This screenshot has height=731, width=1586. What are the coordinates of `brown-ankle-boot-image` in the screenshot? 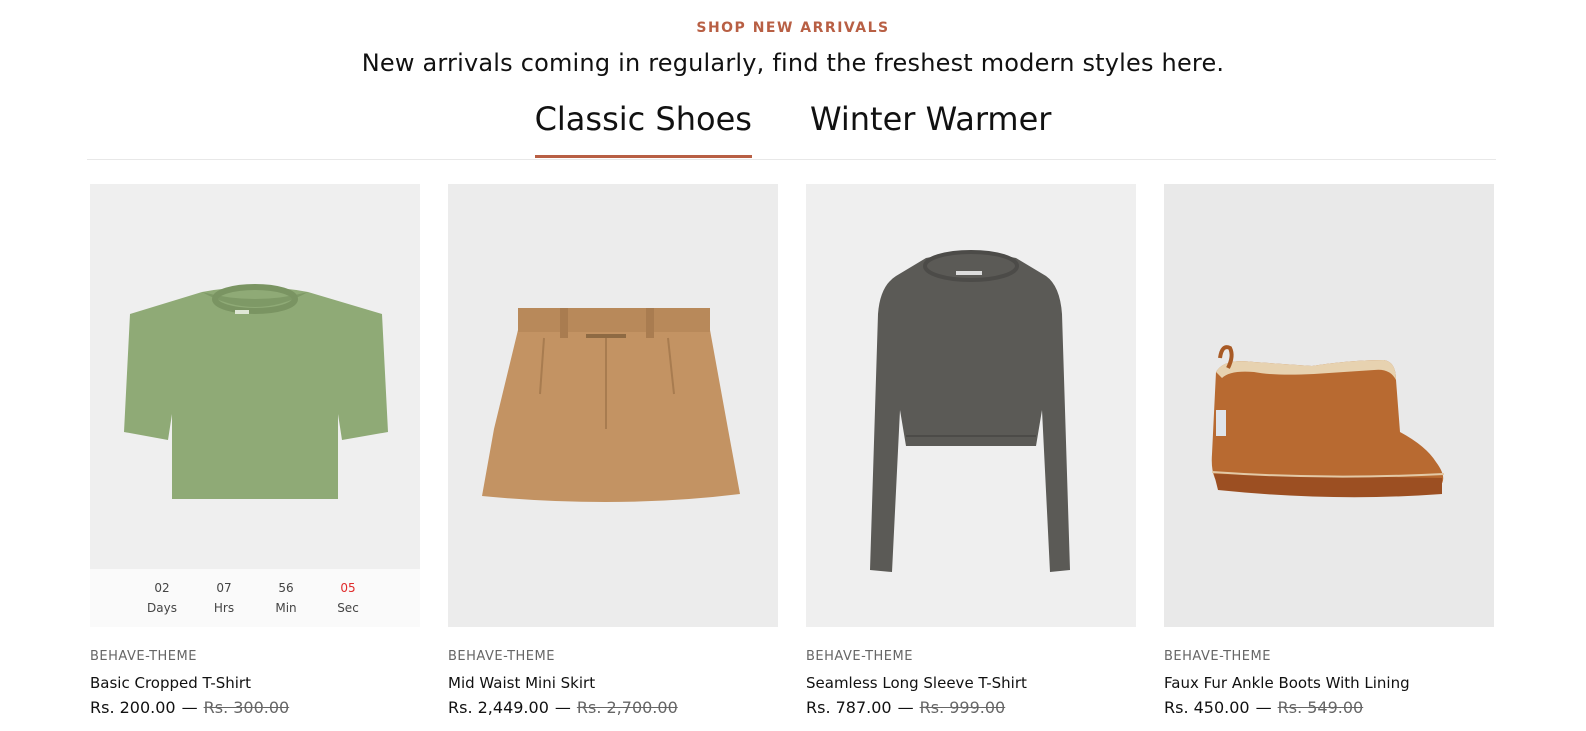 It's located at (1329, 405).